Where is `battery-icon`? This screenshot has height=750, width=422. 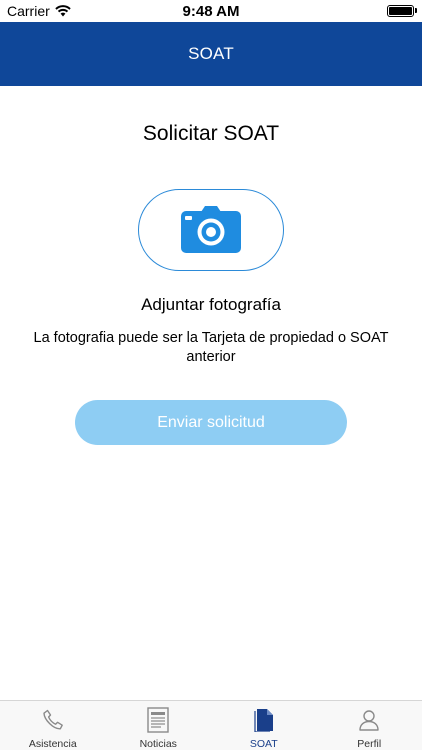 battery-icon is located at coordinates (400, 11).